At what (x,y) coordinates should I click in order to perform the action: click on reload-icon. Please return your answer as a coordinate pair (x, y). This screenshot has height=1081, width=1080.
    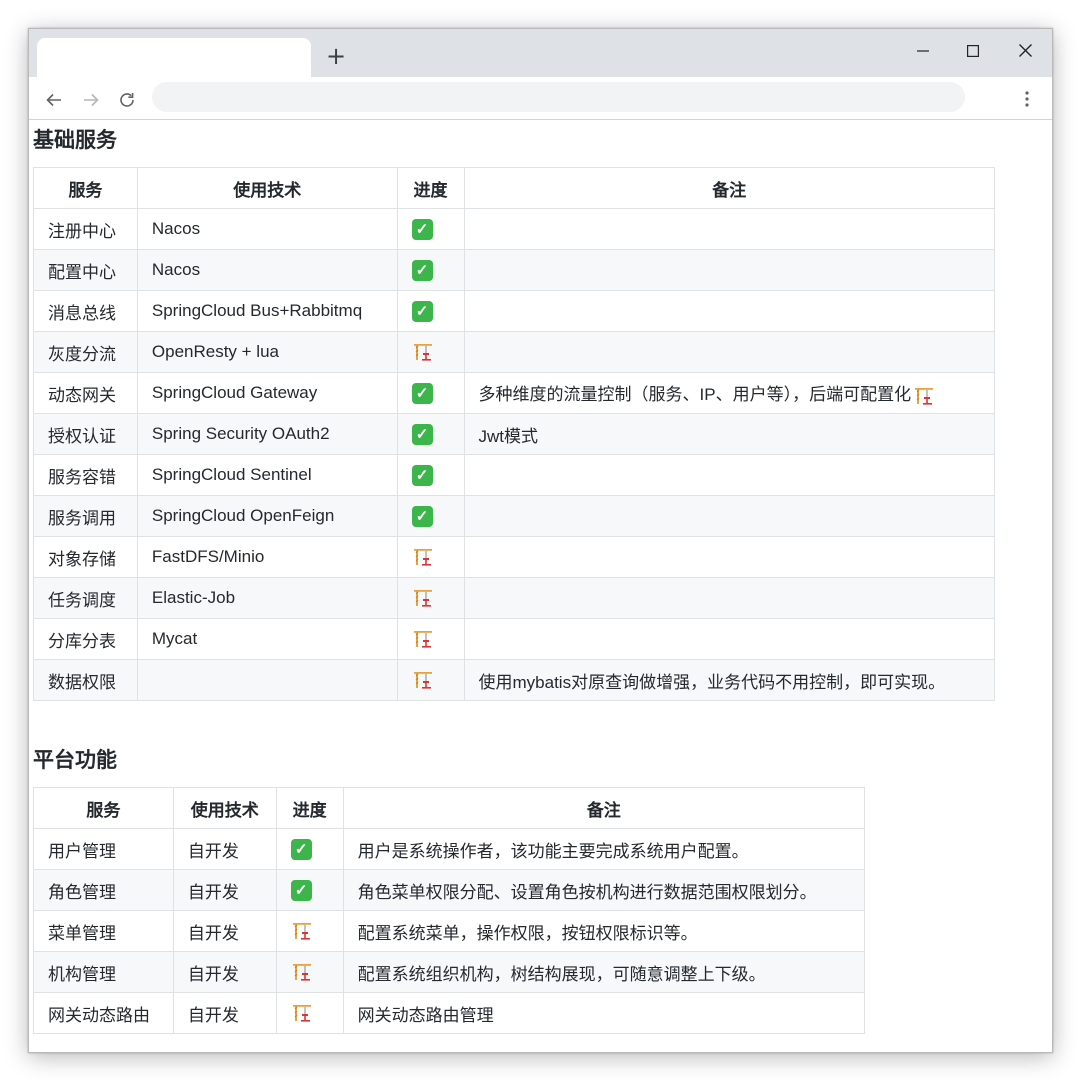
    Looking at the image, I should click on (127, 99).